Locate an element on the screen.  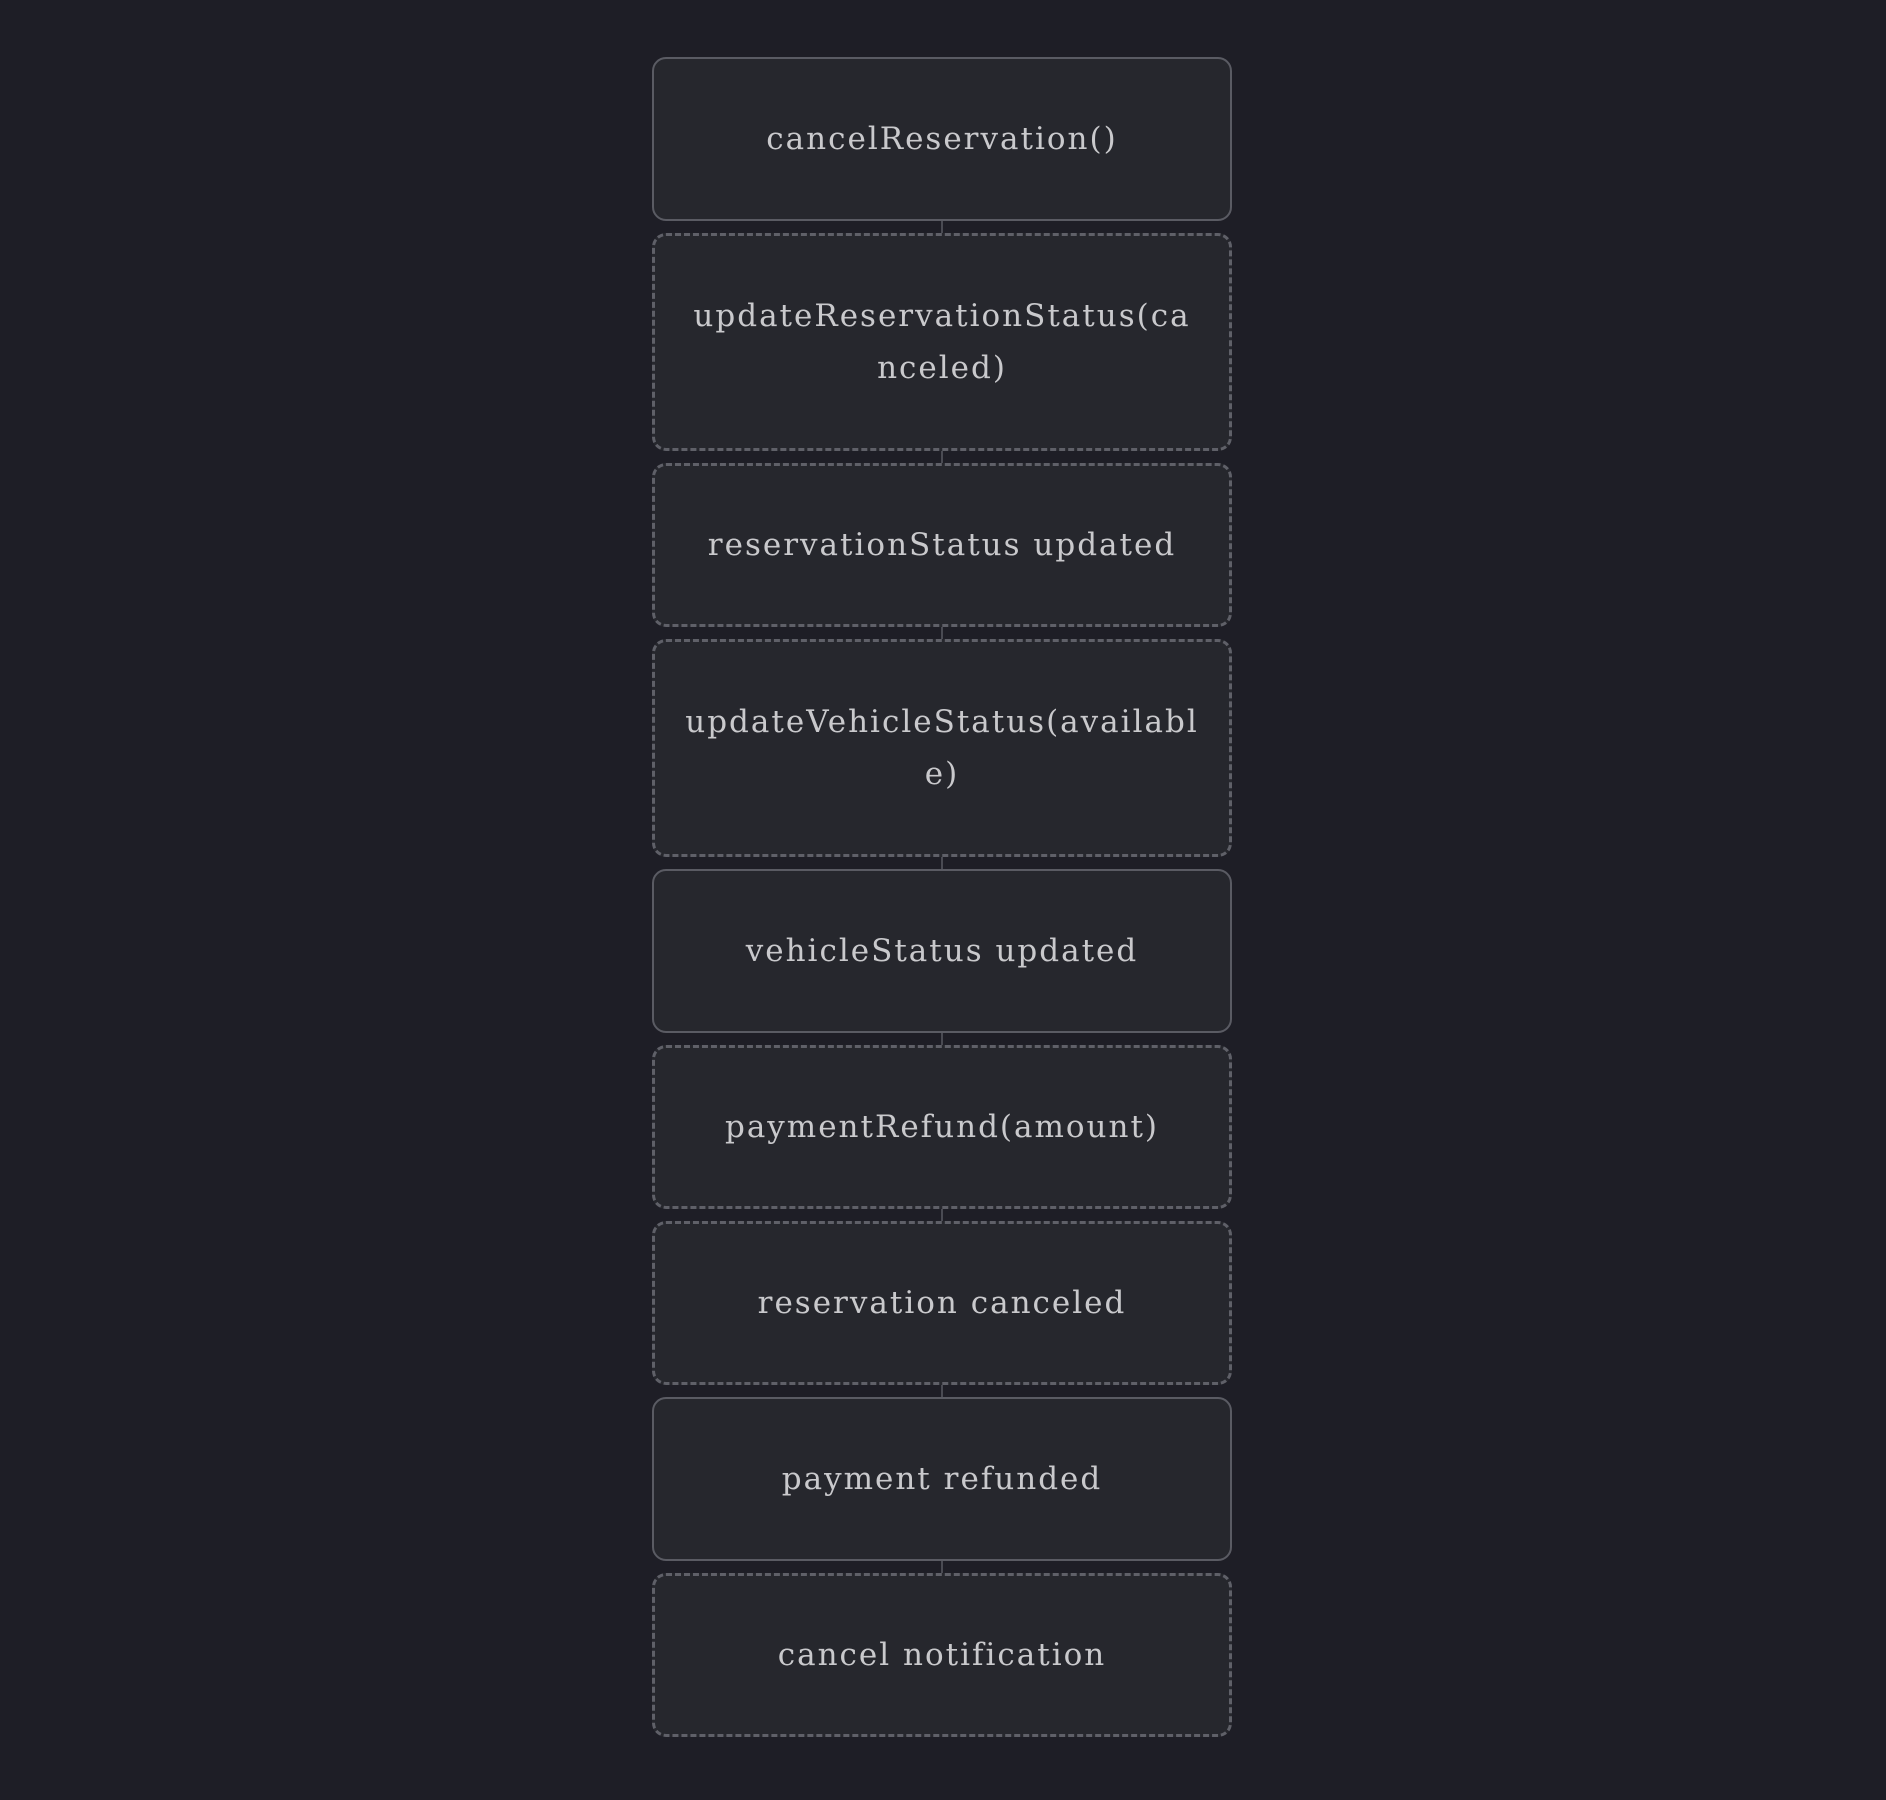
node-label: updateVehicleStatus(available) is located at coordinates (942, 748).